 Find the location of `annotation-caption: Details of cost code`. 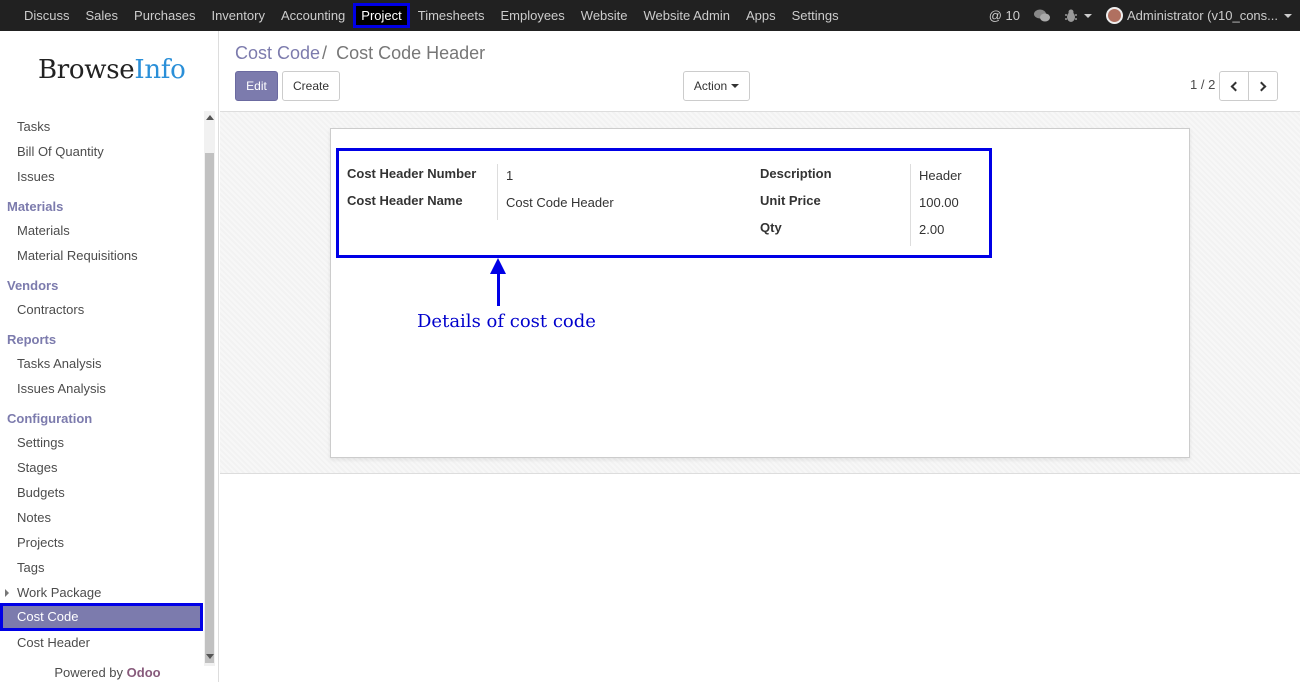

annotation-caption: Details of cost code is located at coordinates (506, 321).